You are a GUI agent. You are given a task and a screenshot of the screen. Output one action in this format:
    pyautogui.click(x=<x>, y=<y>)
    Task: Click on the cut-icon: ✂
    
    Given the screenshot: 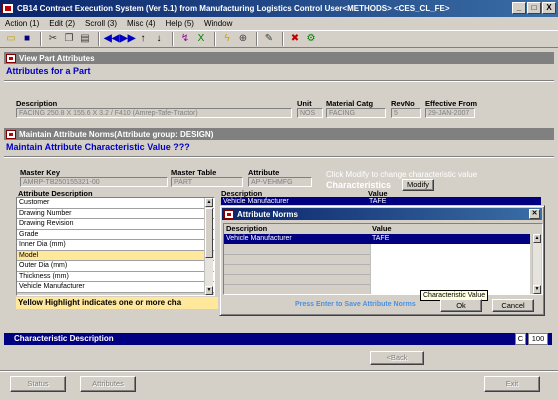 What is the action you would take?
    pyautogui.click(x=53, y=39)
    